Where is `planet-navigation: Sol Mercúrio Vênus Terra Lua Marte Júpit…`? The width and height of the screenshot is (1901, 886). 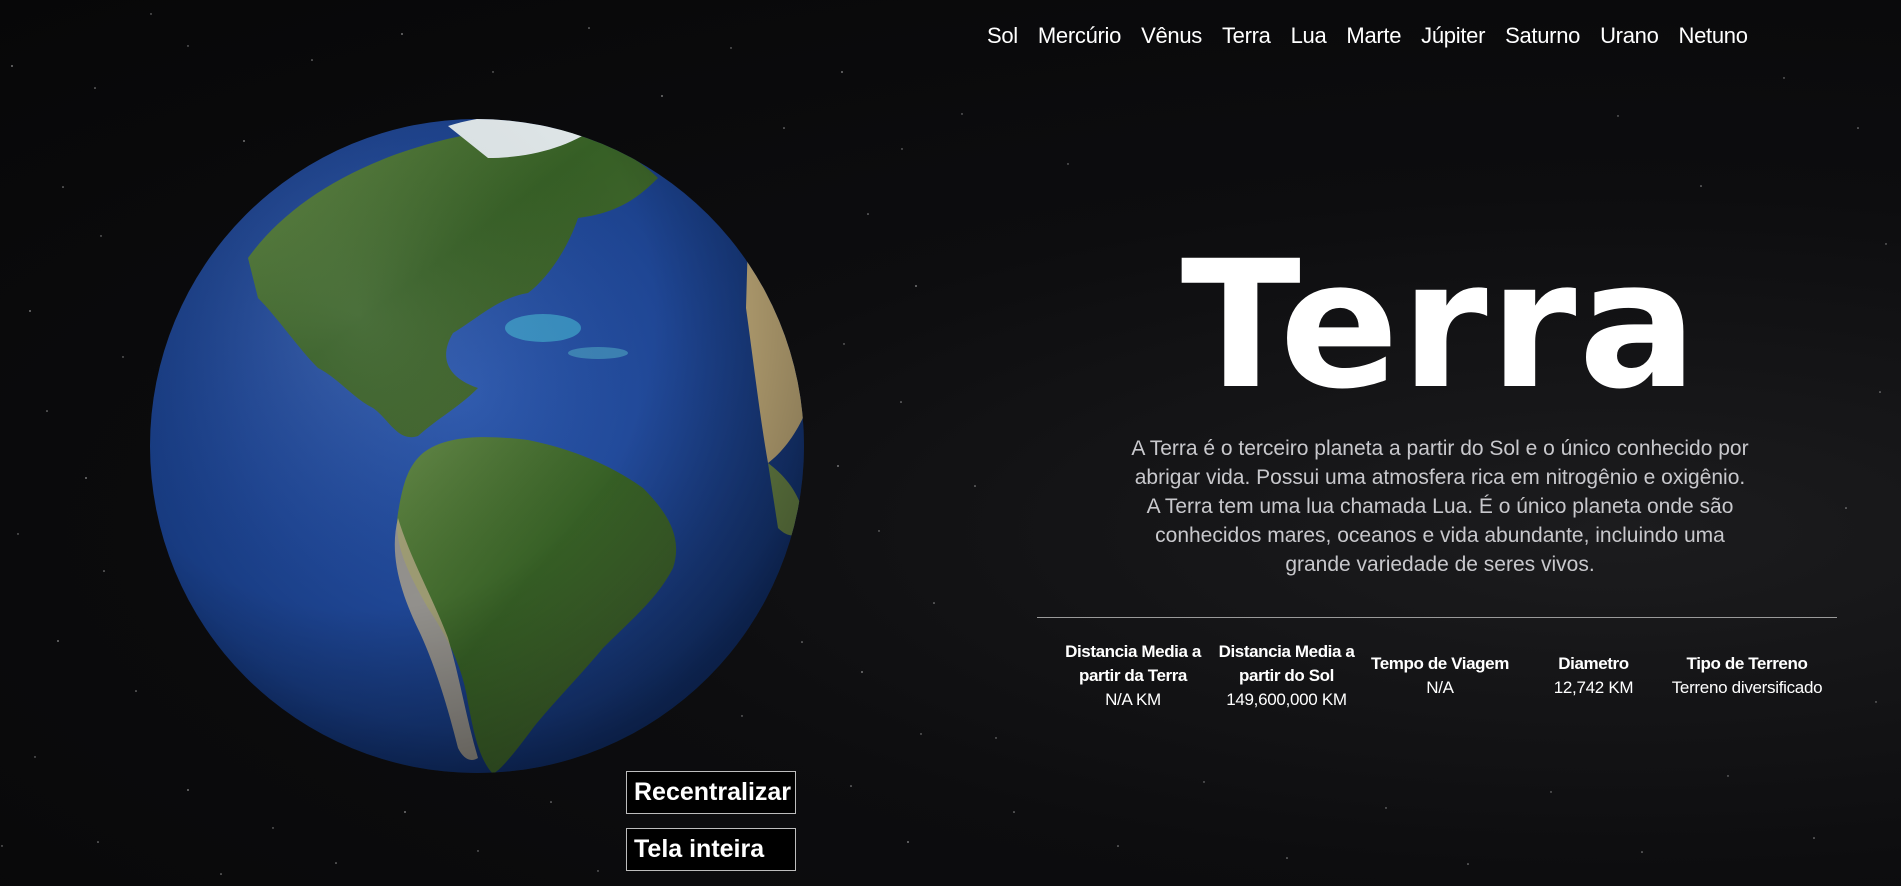
planet-navigation: Sol Mercúrio Vênus Terra Lua Marte Júpit… is located at coordinates (1372, 36).